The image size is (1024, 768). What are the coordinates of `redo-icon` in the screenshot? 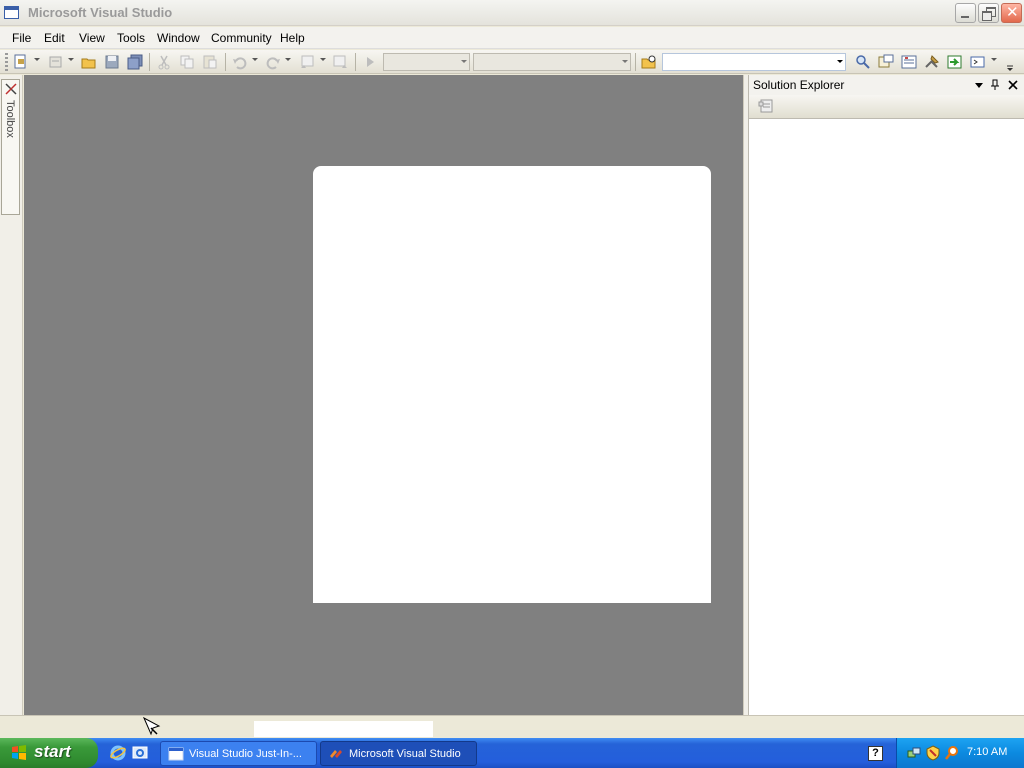 It's located at (273, 62).